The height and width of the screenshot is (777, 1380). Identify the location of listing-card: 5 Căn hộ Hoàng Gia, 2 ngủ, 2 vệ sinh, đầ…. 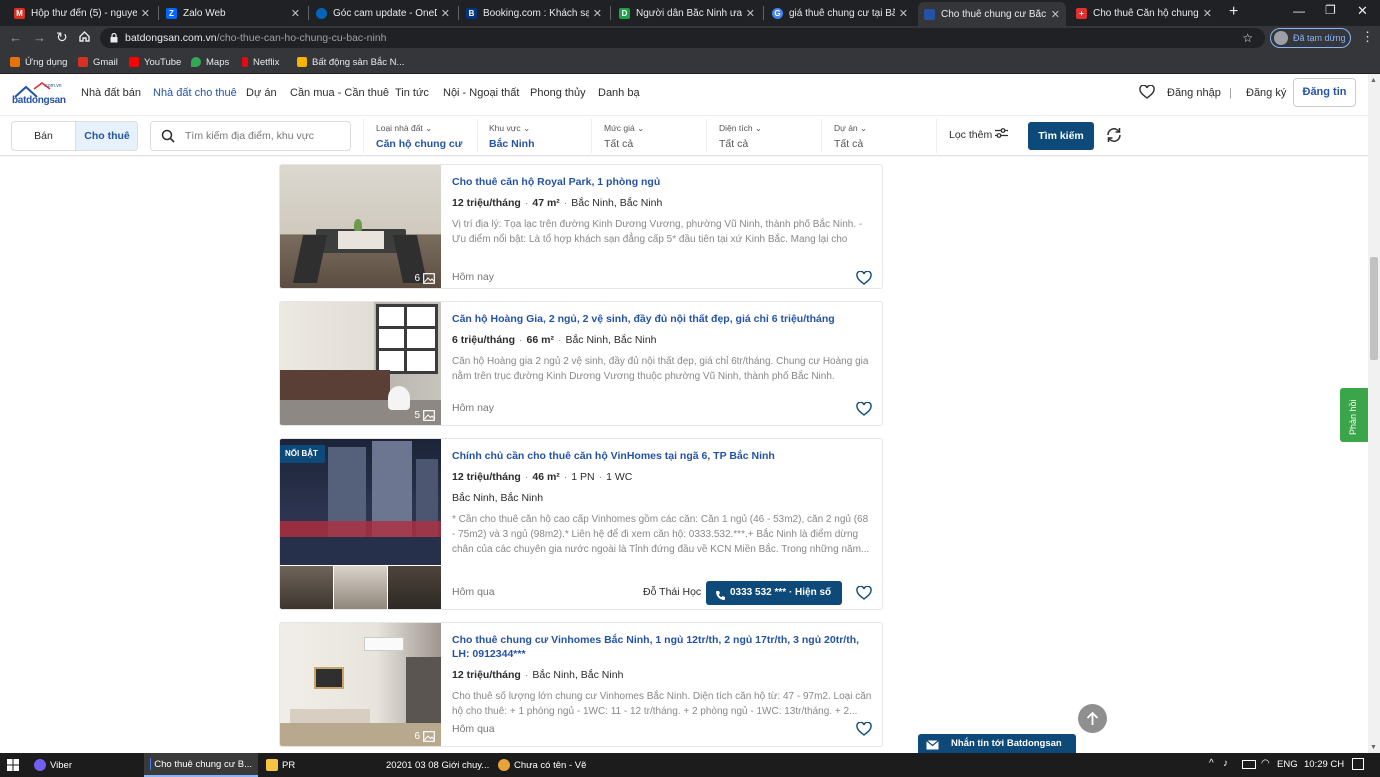
(581, 363).